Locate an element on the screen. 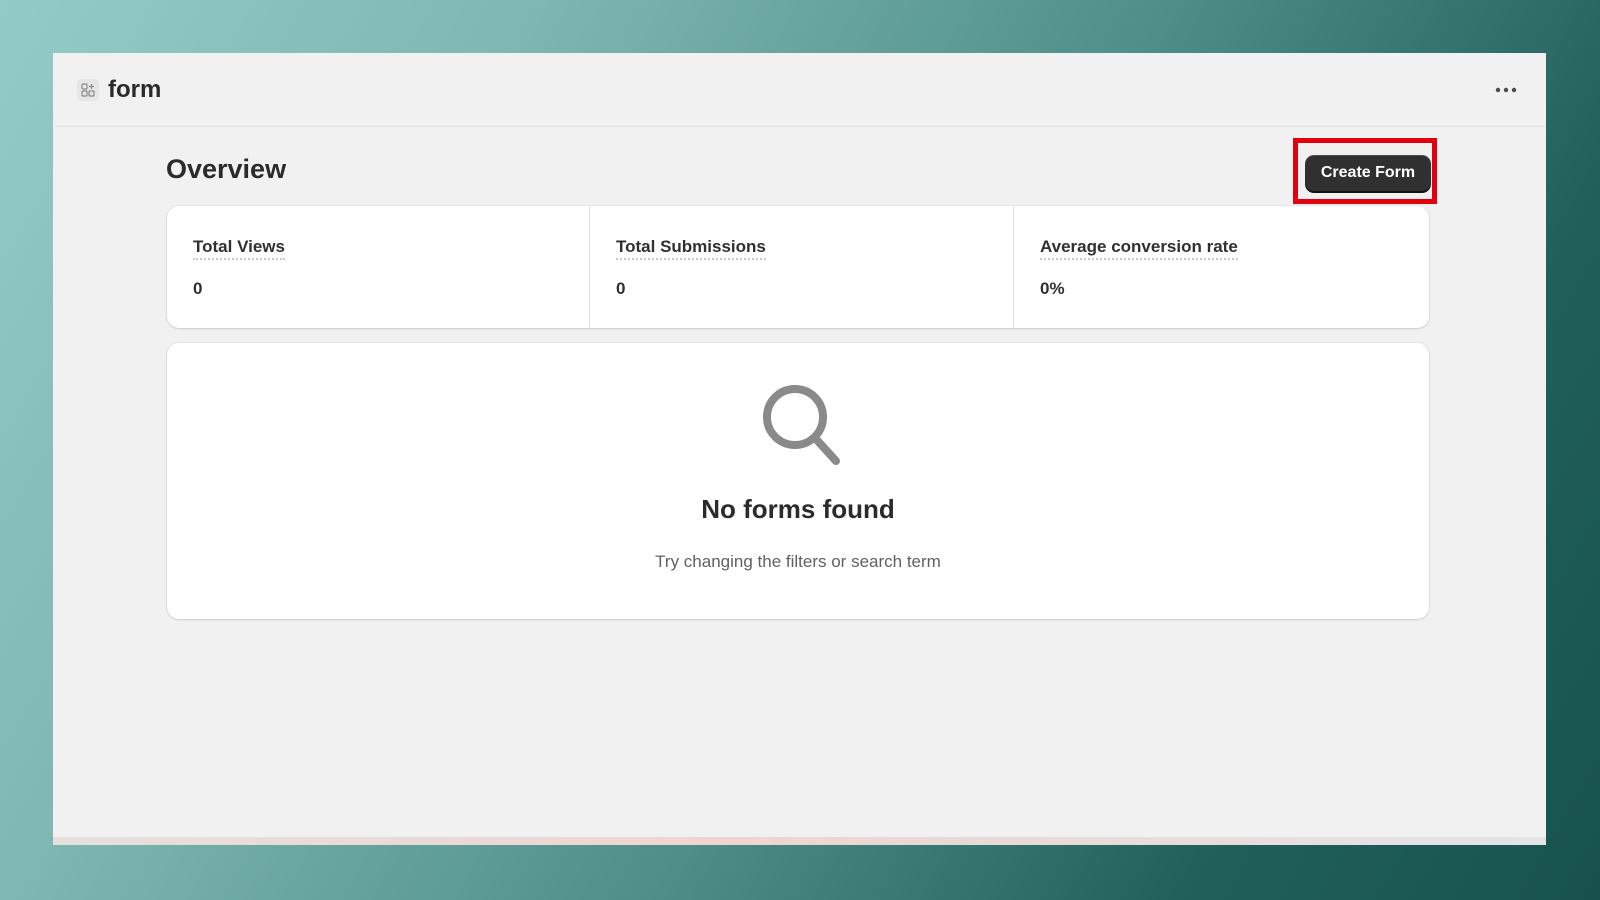  create-form-button: Create Form is located at coordinates (1368, 173).